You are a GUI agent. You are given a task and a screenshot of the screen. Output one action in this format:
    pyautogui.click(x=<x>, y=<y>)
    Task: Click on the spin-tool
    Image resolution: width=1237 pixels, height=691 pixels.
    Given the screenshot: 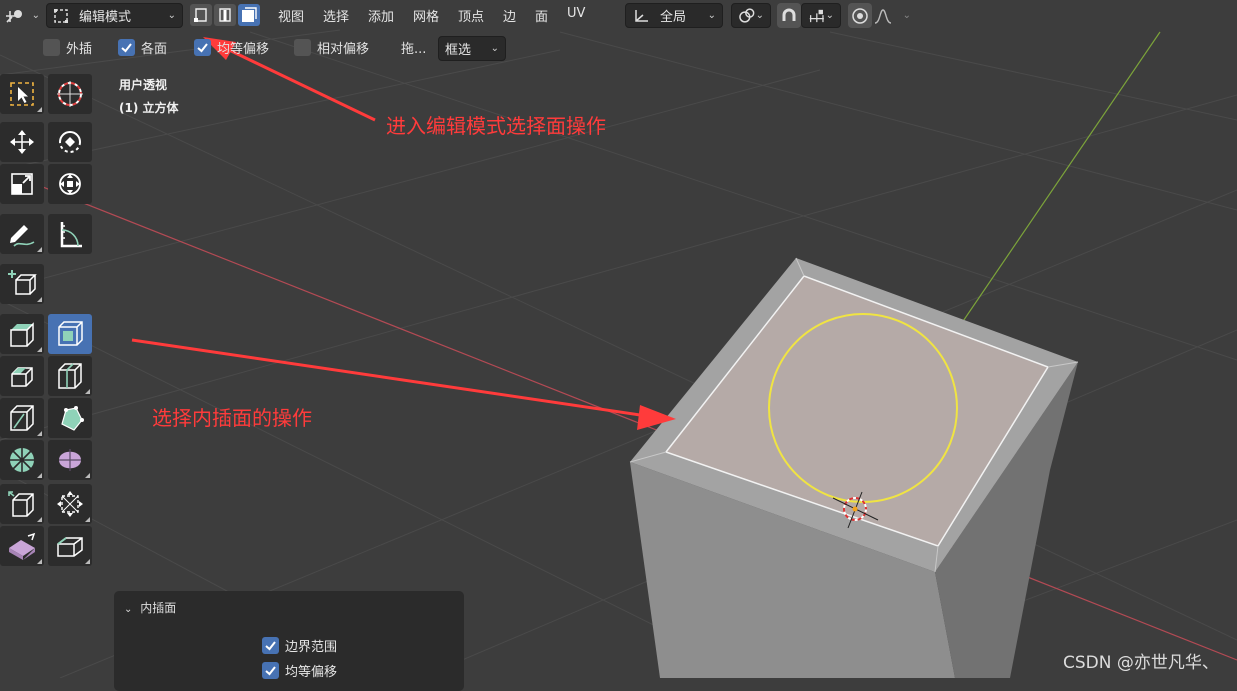 What is the action you would take?
    pyautogui.click(x=22, y=460)
    